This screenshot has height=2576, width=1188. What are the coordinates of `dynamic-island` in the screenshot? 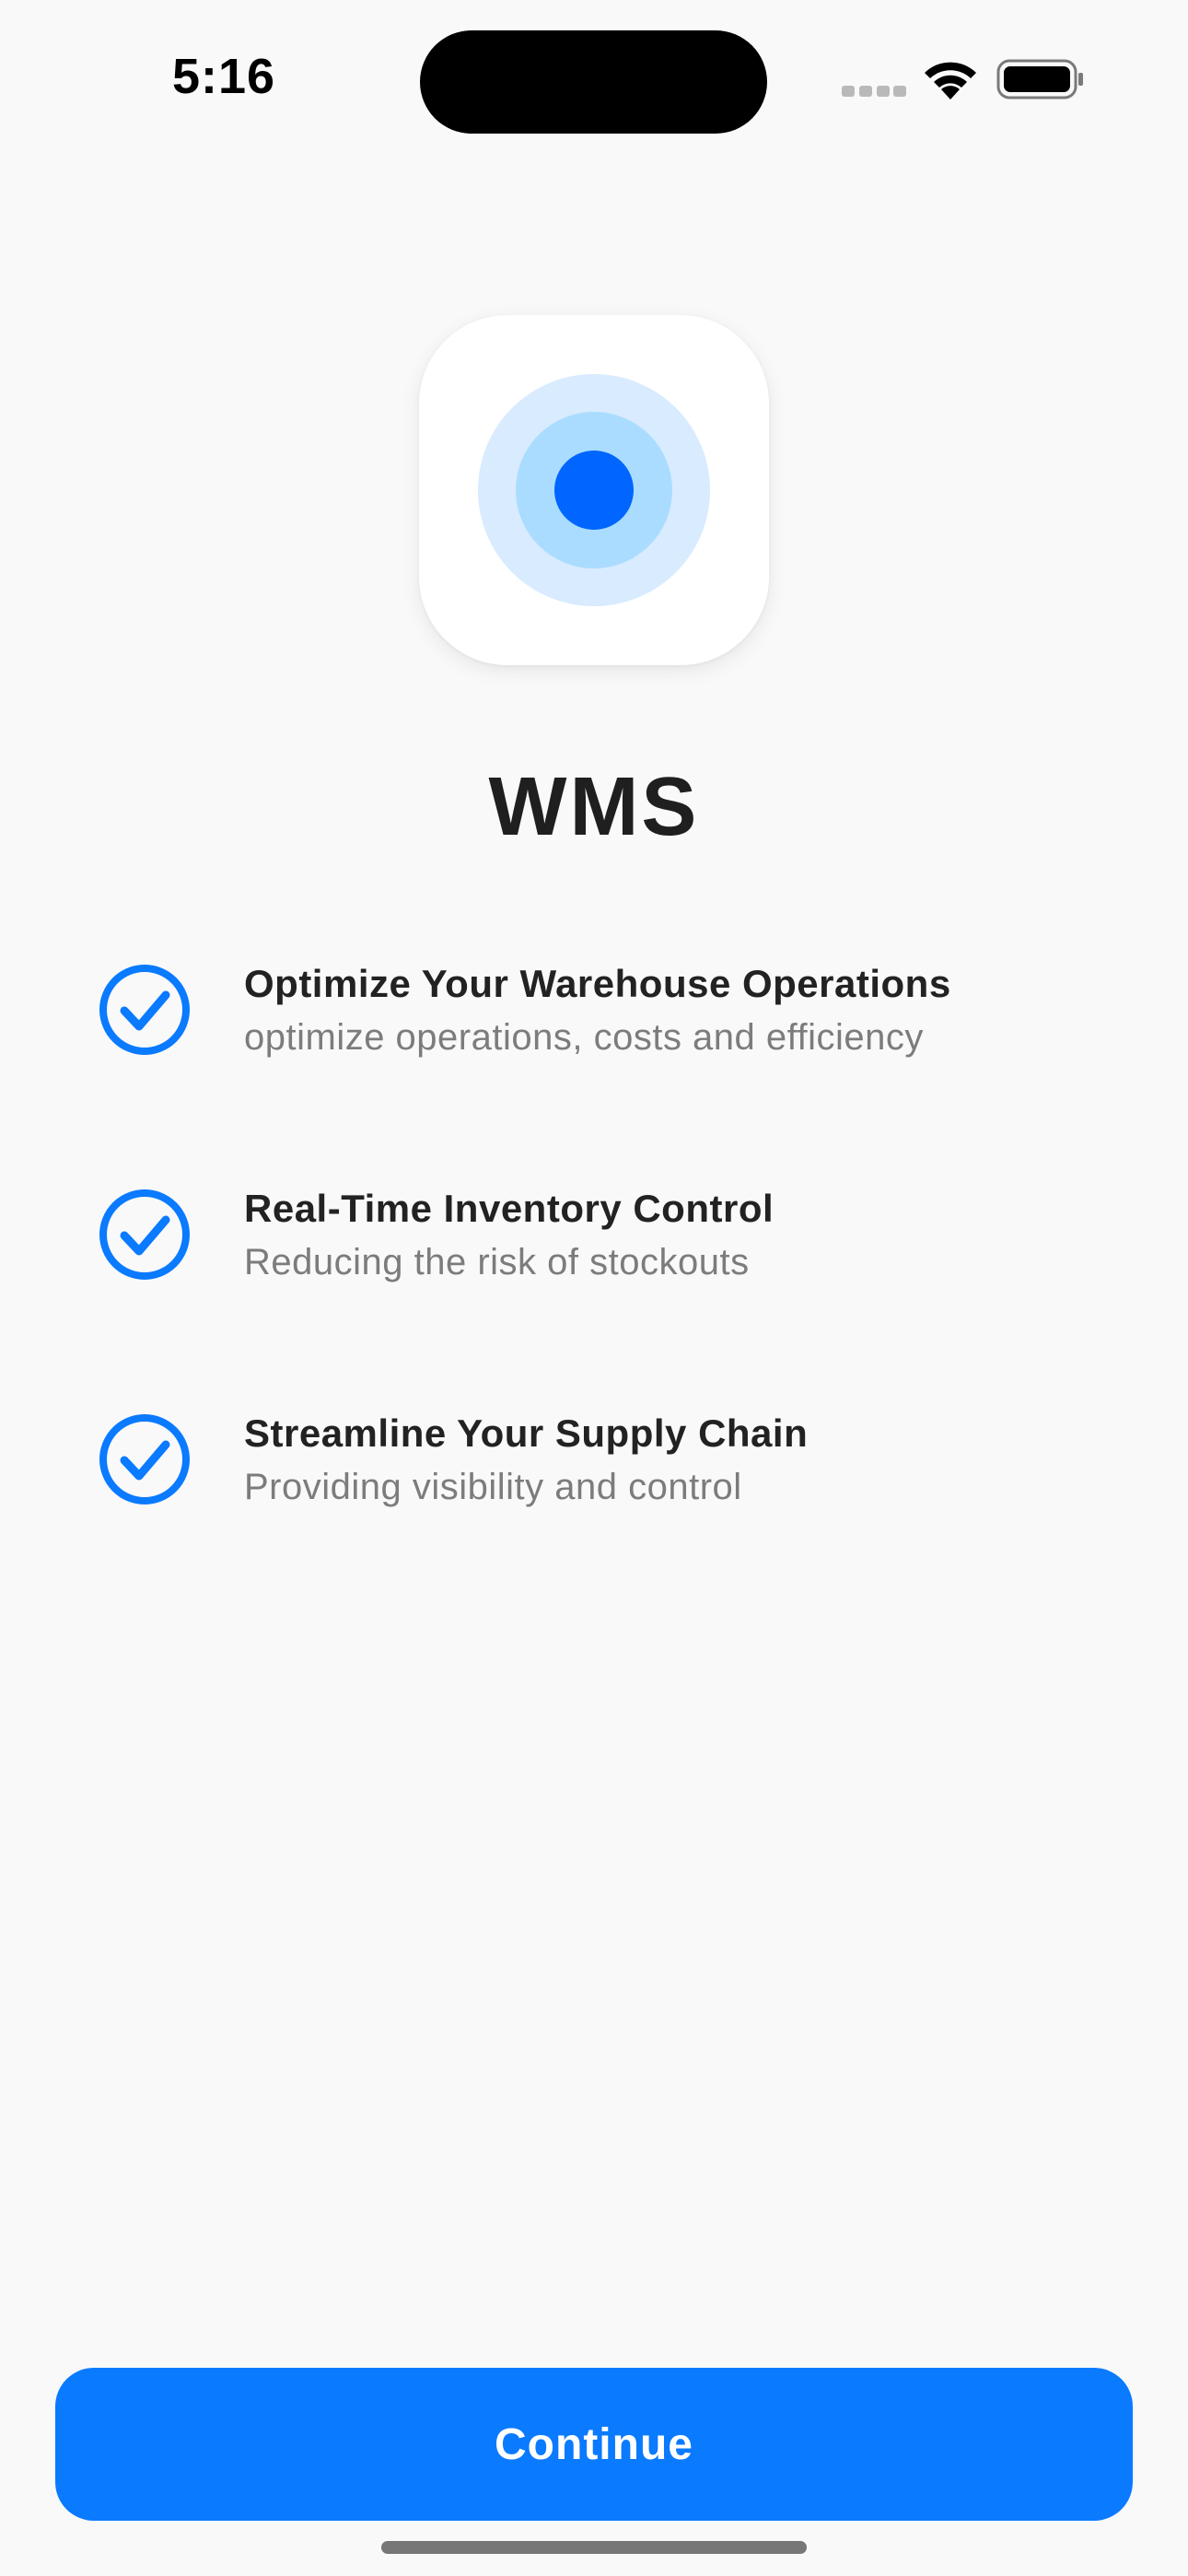 It's located at (593, 82).